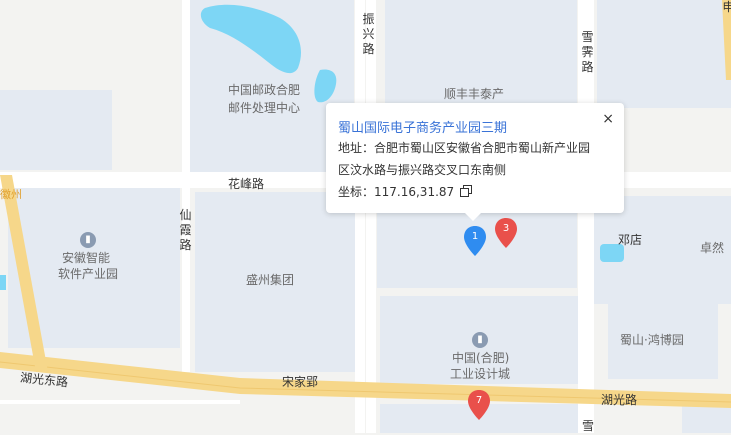 This screenshot has width=731, height=435. I want to click on area-label-hongbo: 蜀山·鸿博园, so click(652, 340).